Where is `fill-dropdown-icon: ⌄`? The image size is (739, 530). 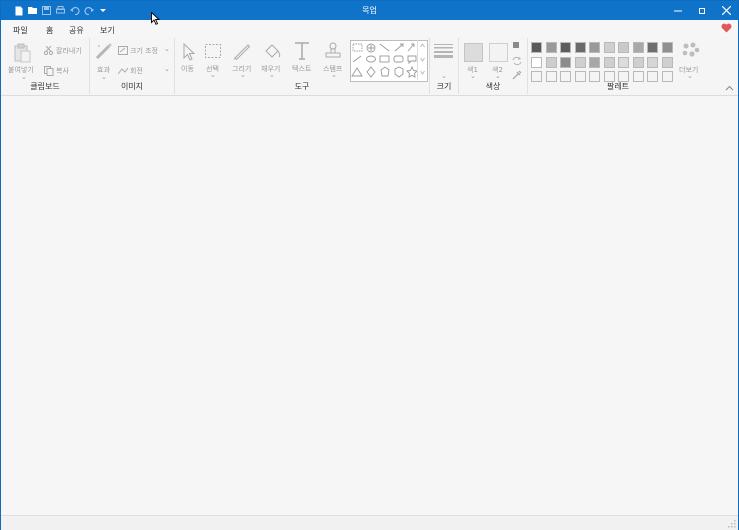 fill-dropdown-icon: ⌄ is located at coordinates (272, 75).